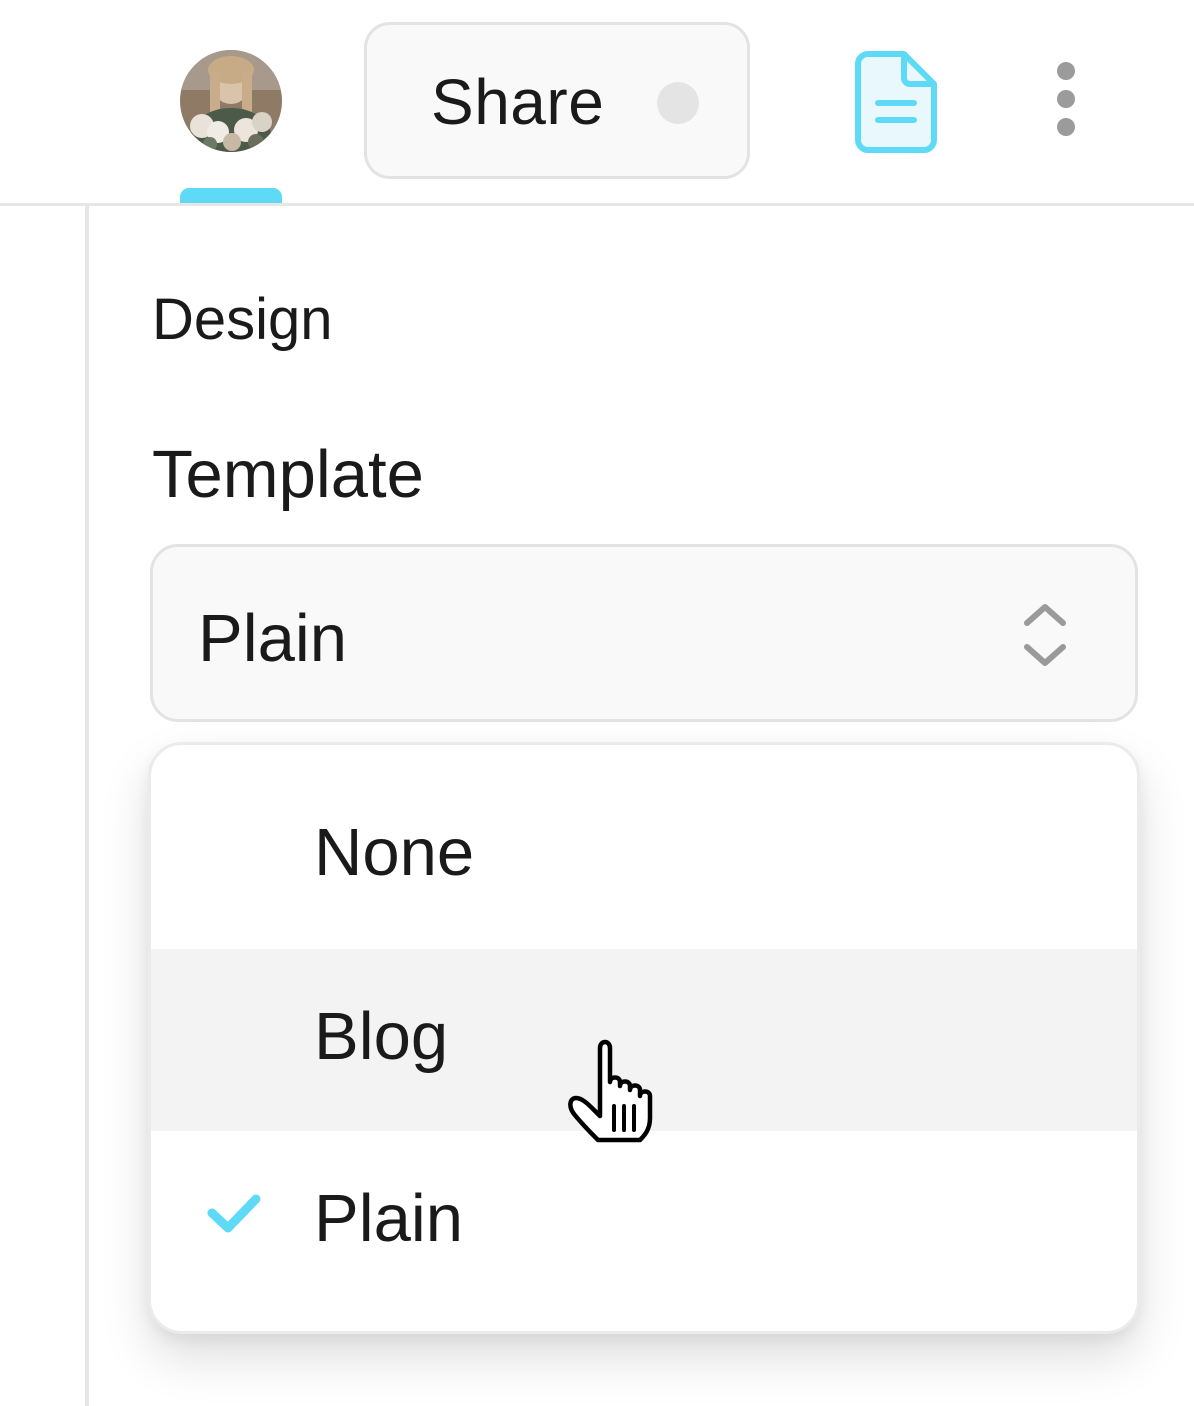 This screenshot has width=1194, height=1406. Describe the element at coordinates (242, 319) in the screenshot. I see `section-title: Design` at that location.